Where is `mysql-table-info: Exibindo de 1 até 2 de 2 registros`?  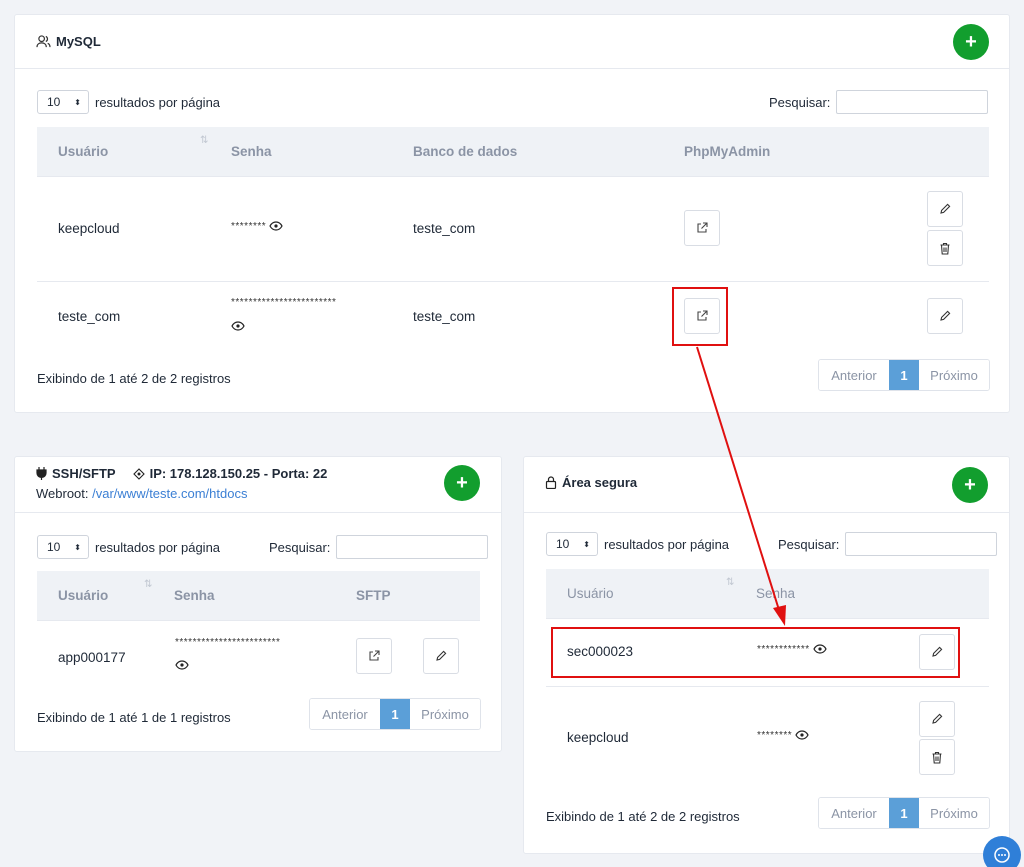 mysql-table-info: Exibindo de 1 até 2 de 2 registros is located at coordinates (134, 378).